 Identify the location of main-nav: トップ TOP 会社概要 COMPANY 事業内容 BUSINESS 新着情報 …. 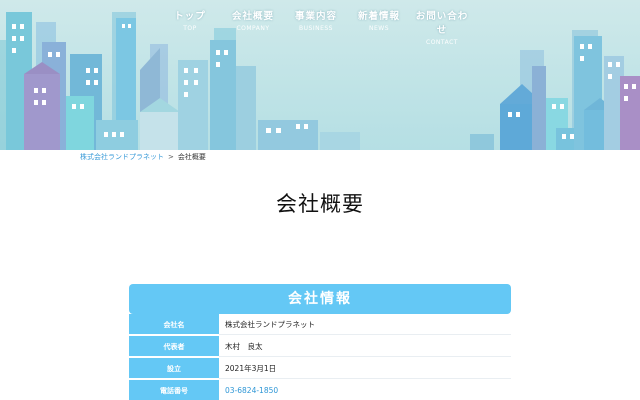
(317, 29).